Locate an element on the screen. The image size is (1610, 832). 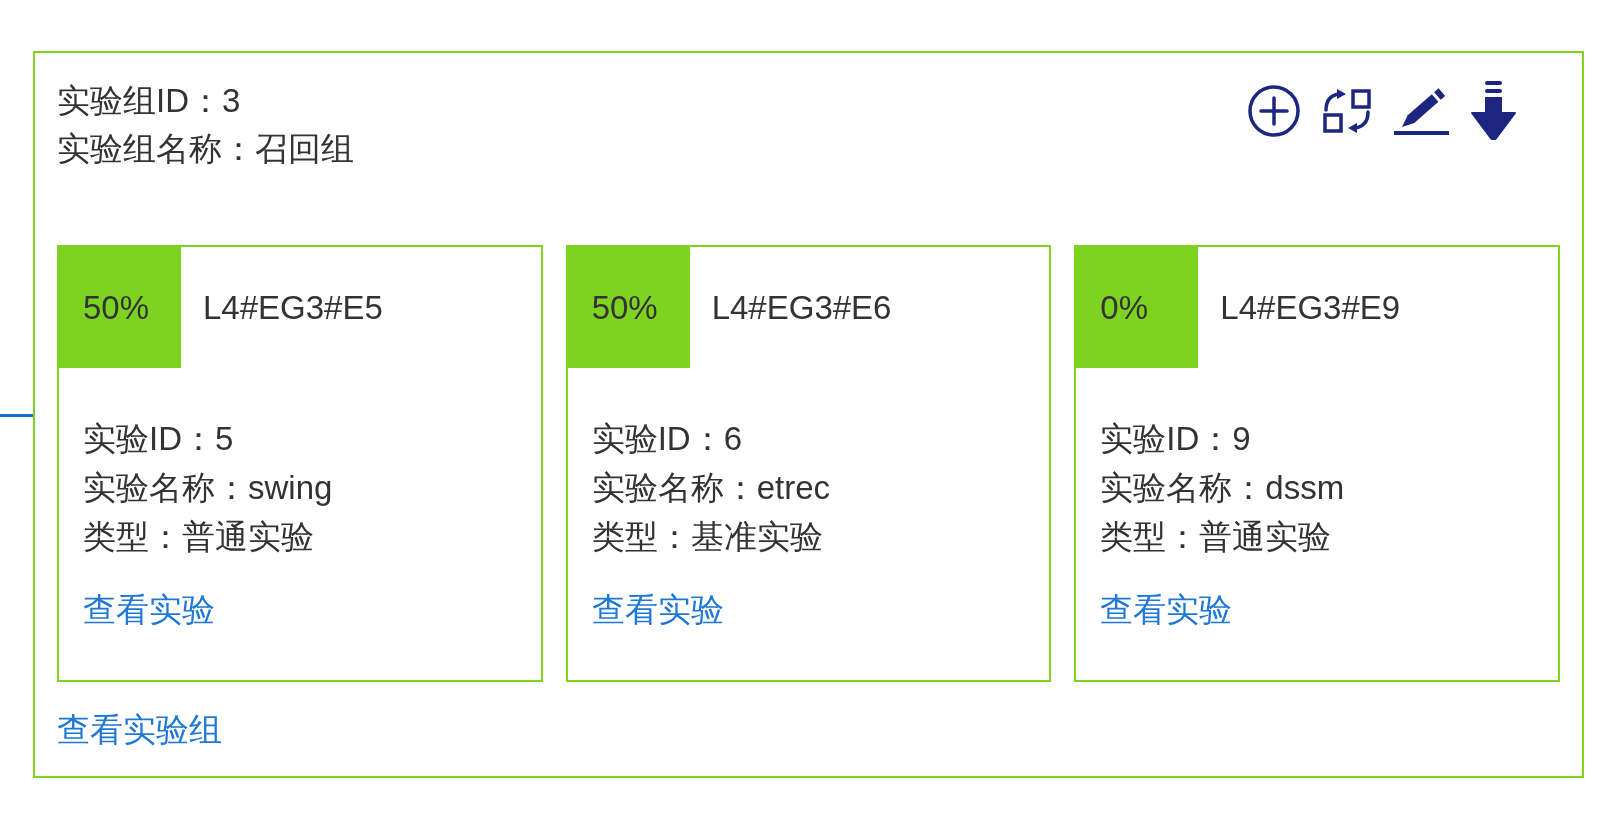
traffic-percentage-tag: 0% is located at coordinates (1137, 307).